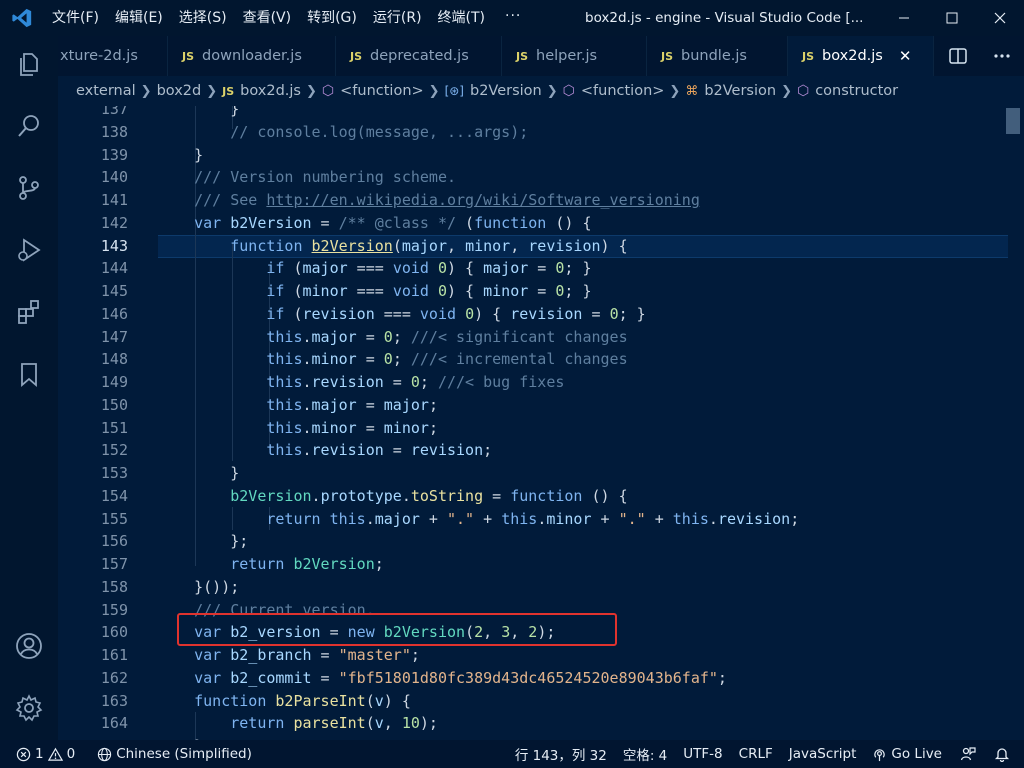 The width and height of the screenshot is (1024, 768). I want to click on notifications-bell-icon, so click(1005, 754).